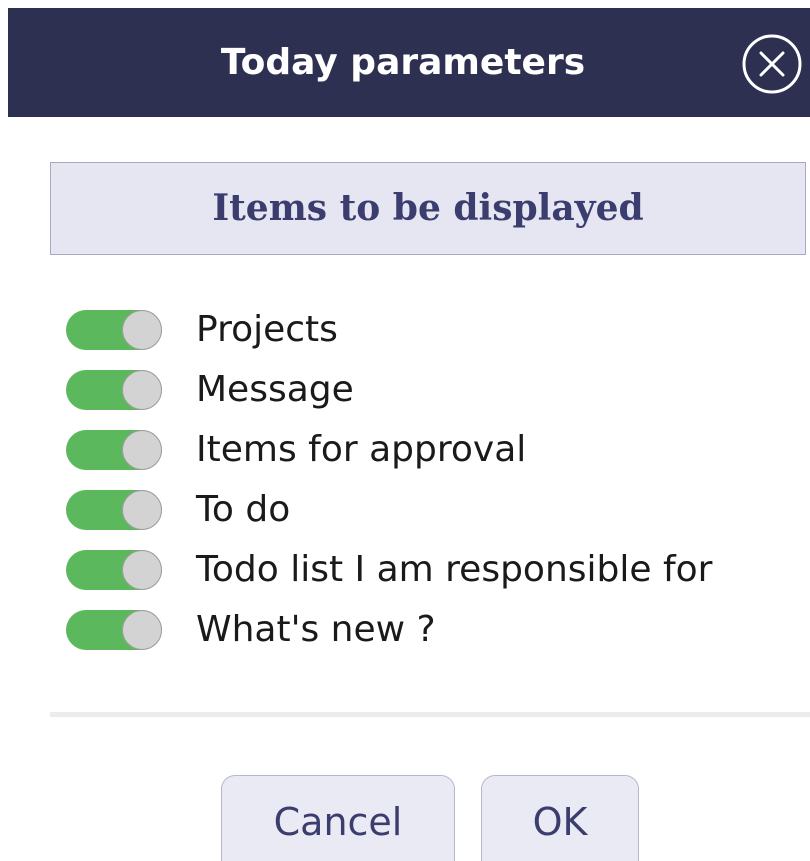  I want to click on dialog-title: Today parameters, so click(403, 62).